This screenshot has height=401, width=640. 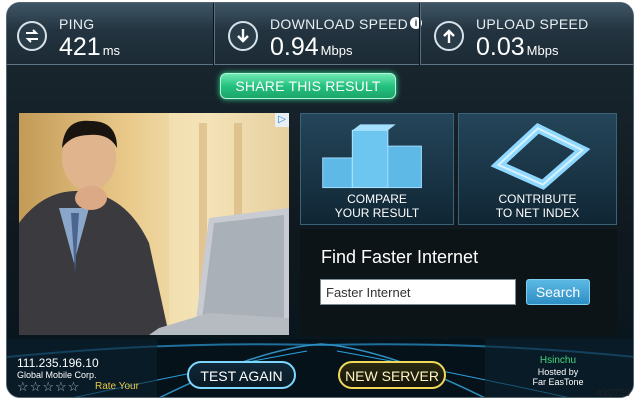 I want to click on upload-number: 0.03, so click(x=500, y=47).